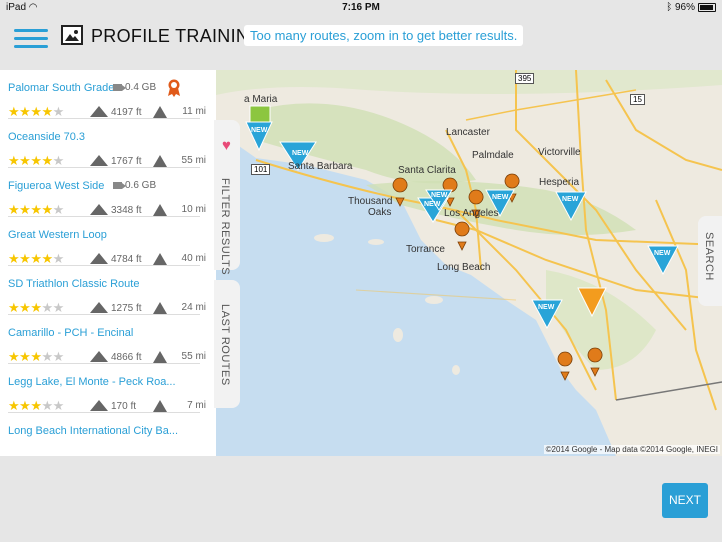 This screenshot has height=542, width=722. I want to click on battery-status: ᛒ 96%, so click(691, 7).